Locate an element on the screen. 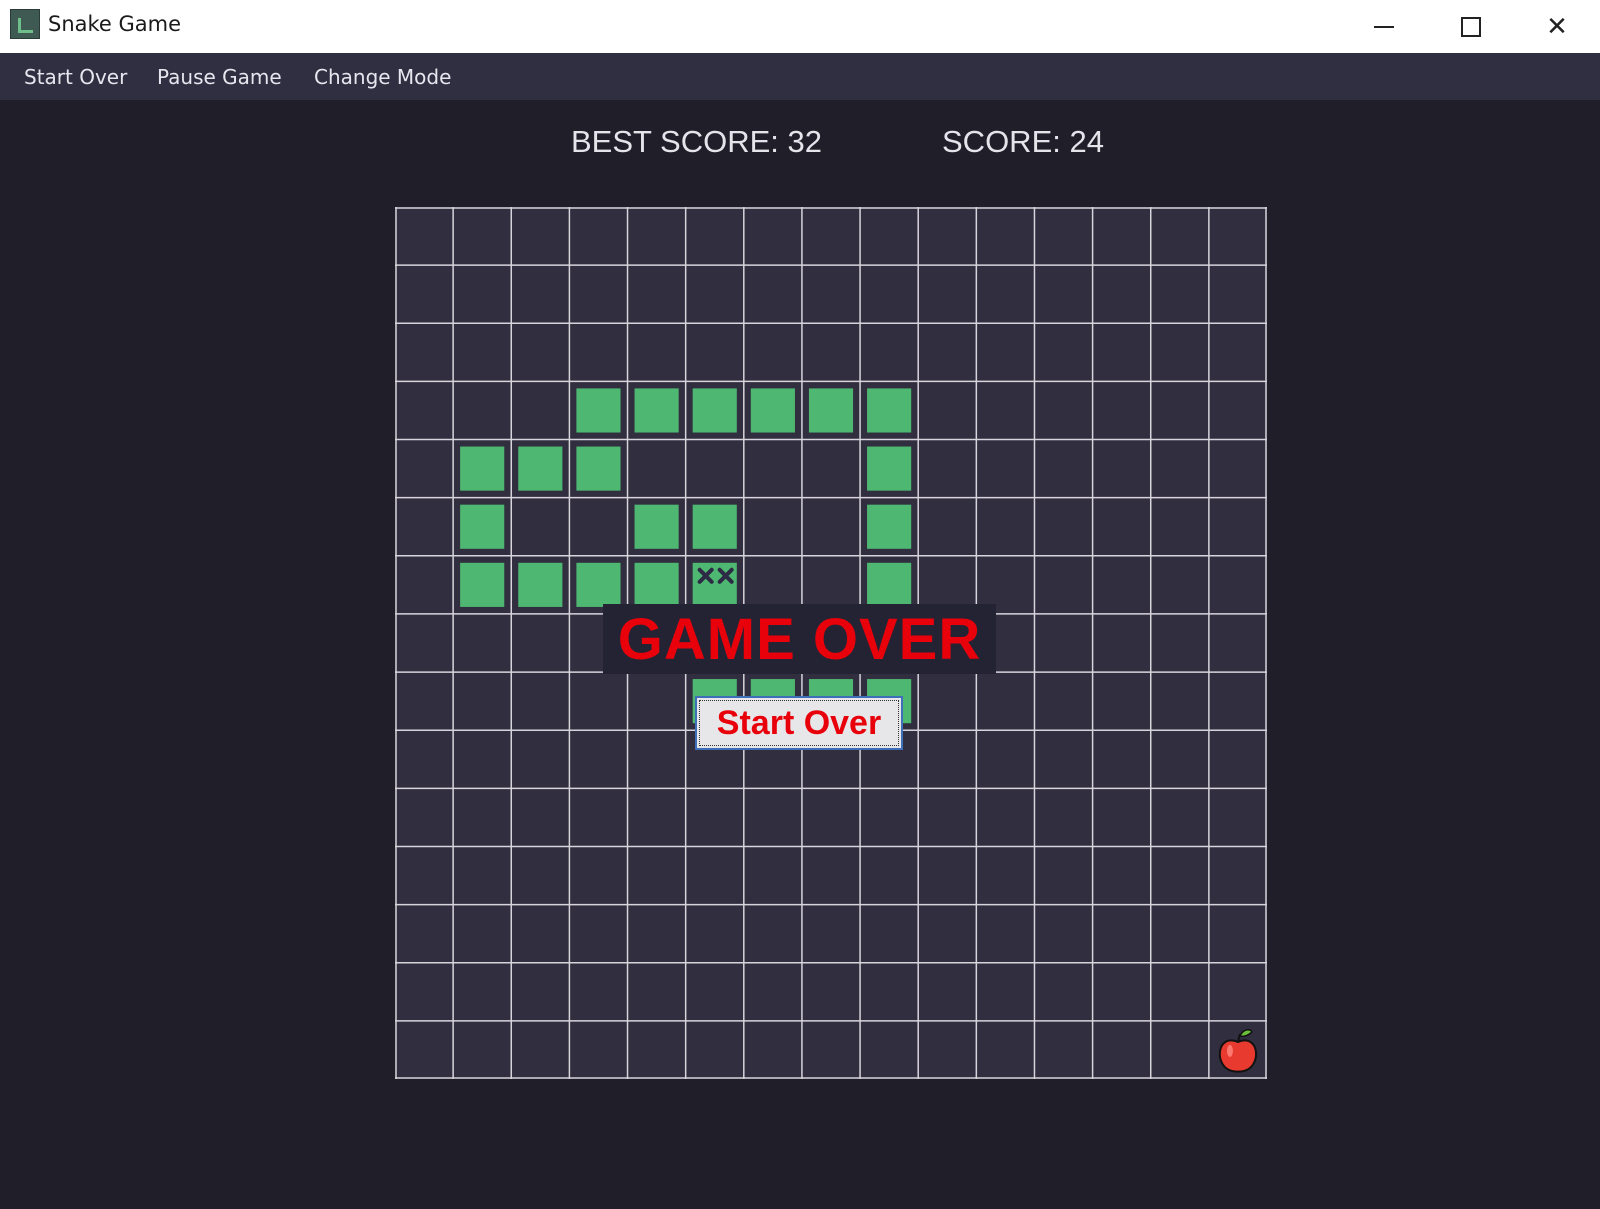 Image resolution: width=1600 pixels, height=1209 pixels. close-icon: ✕ is located at coordinates (1557, 26).